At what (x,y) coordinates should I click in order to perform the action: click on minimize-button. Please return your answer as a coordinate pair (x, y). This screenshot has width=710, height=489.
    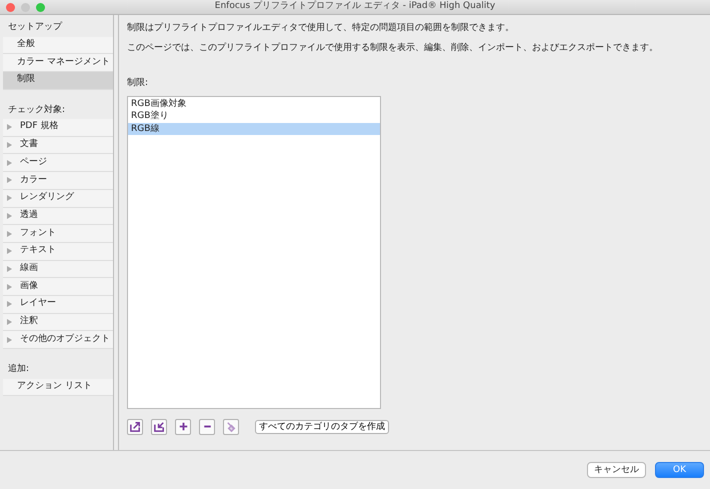
    Looking at the image, I should click on (25, 7).